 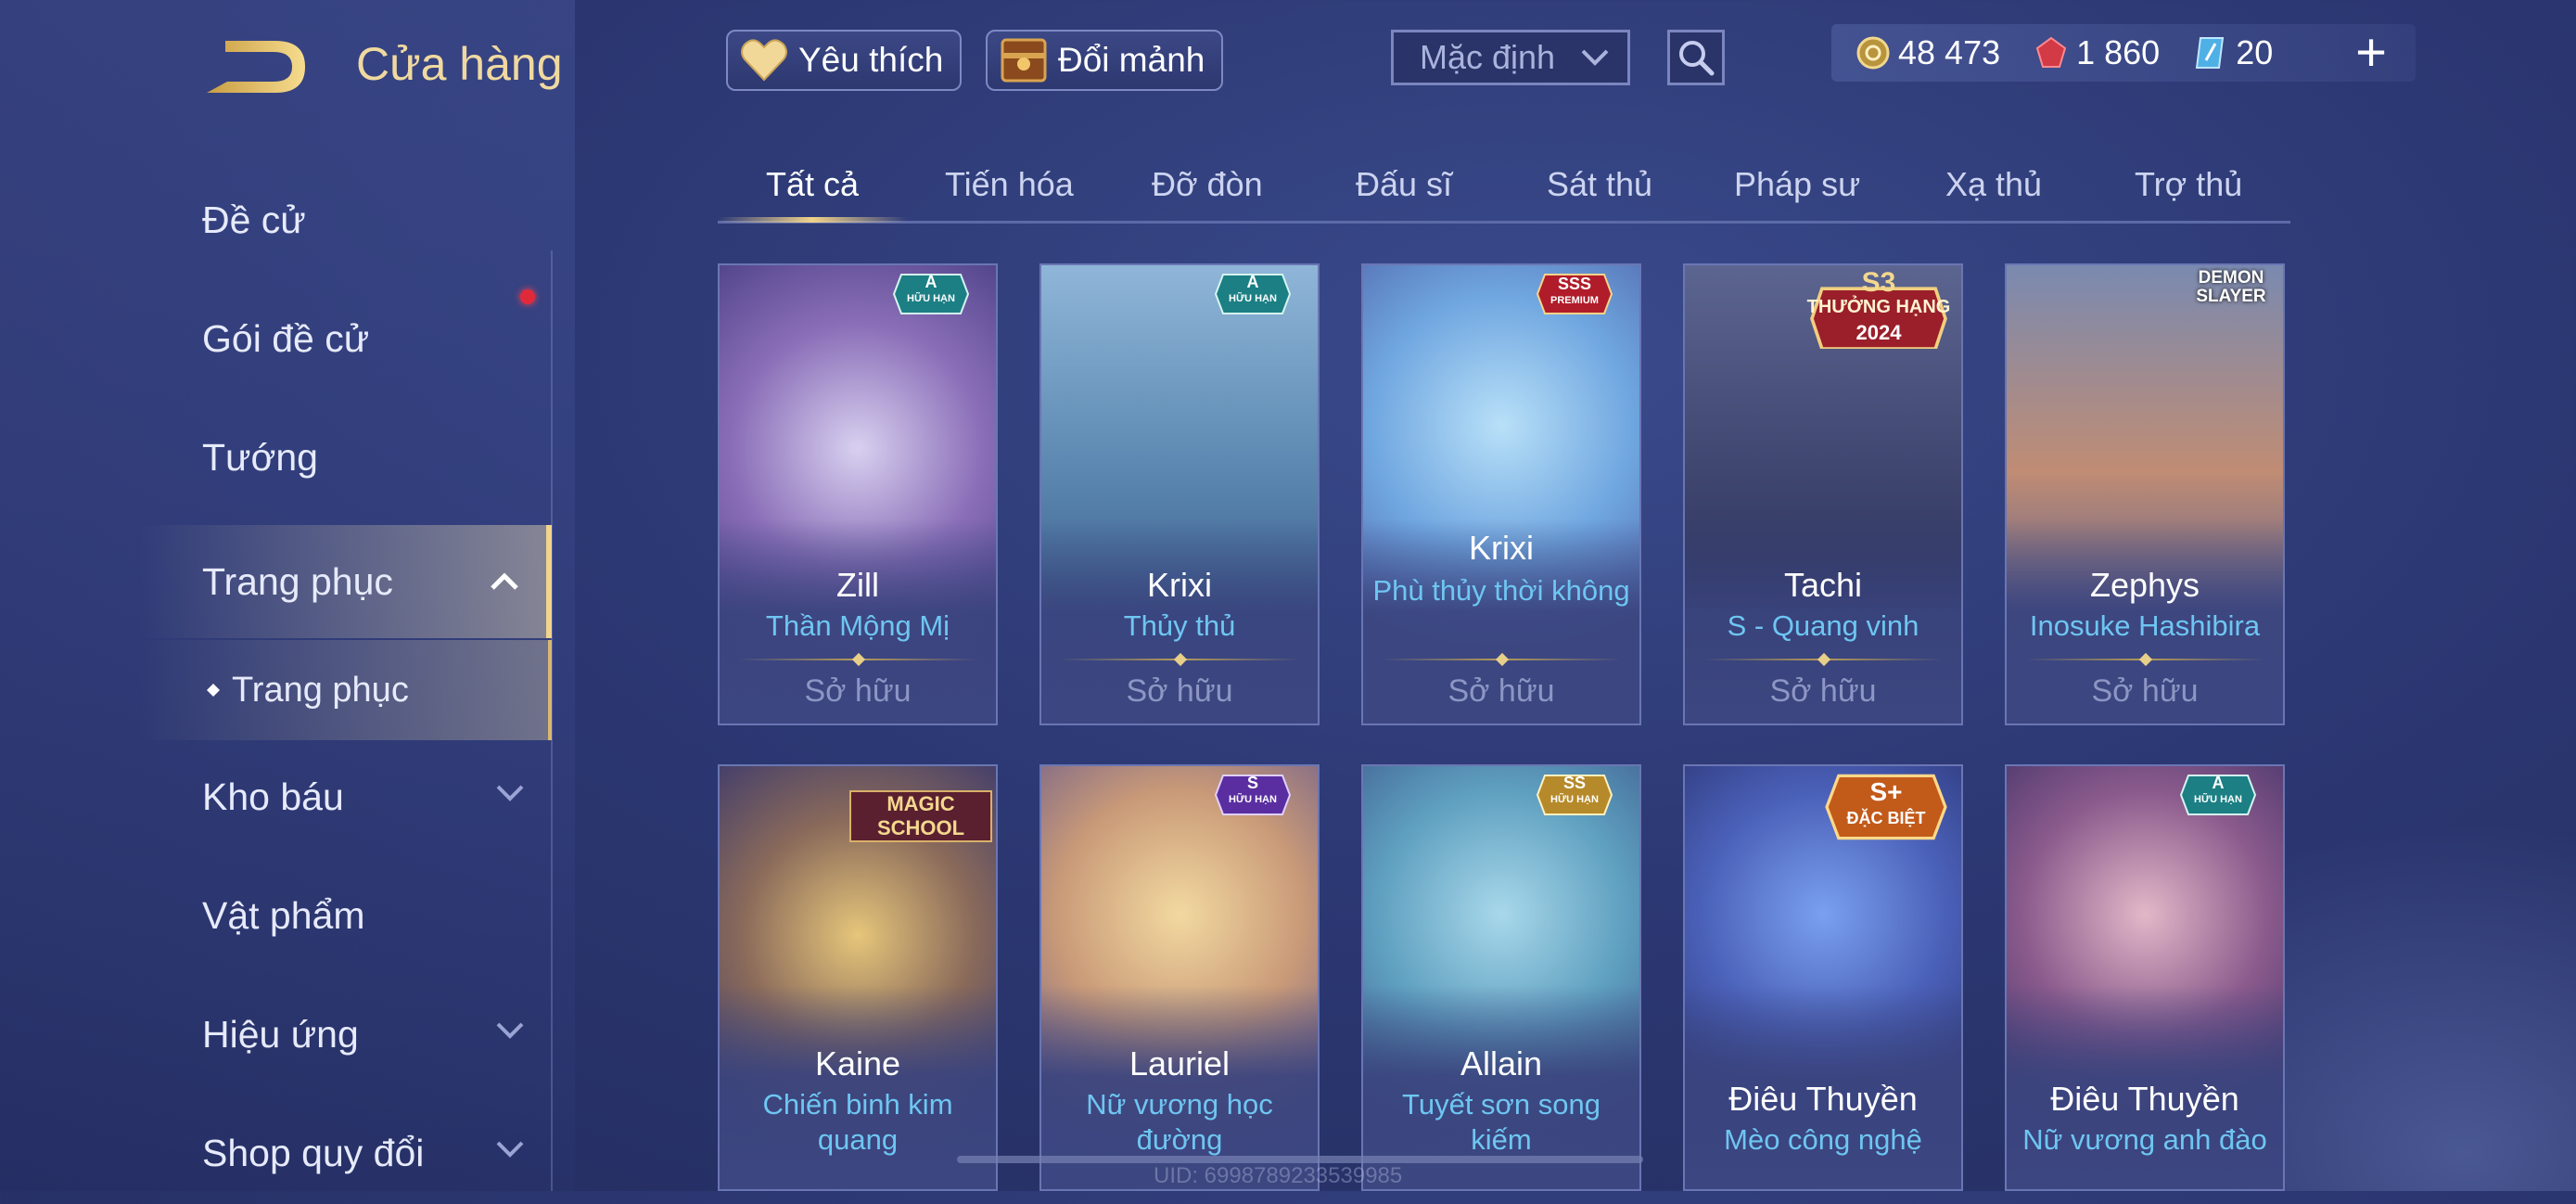 What do you see at coordinates (1501, 590) in the screenshot?
I see `skin-name: Phù thủy thời không` at bounding box center [1501, 590].